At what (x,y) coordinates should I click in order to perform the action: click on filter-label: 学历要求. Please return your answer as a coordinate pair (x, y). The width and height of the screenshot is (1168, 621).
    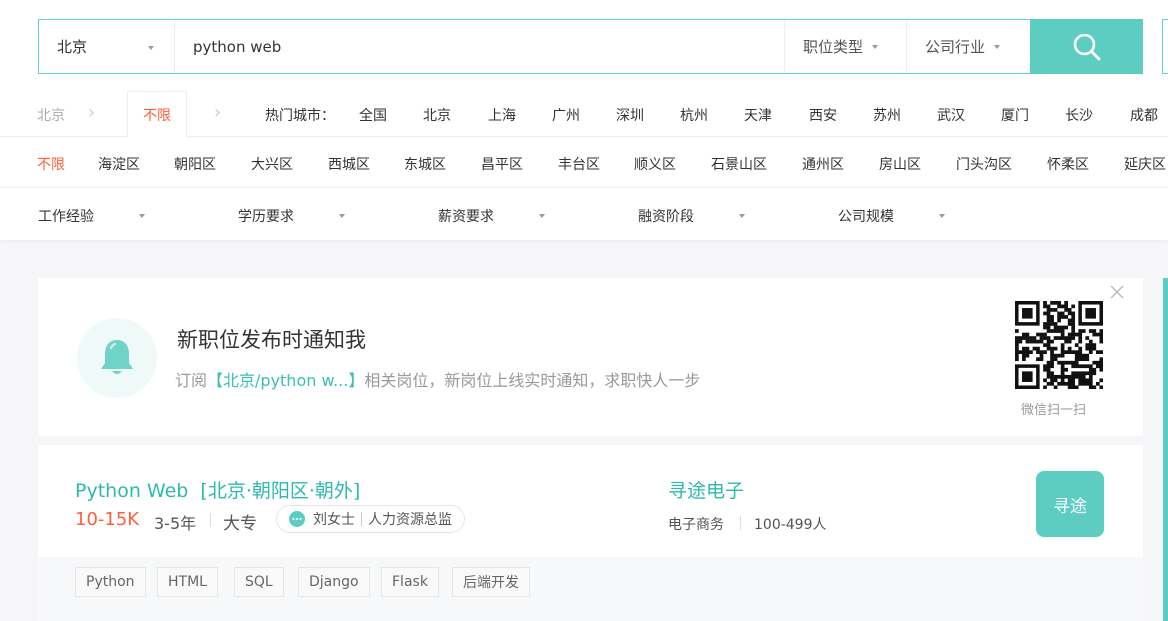
    Looking at the image, I should click on (266, 217).